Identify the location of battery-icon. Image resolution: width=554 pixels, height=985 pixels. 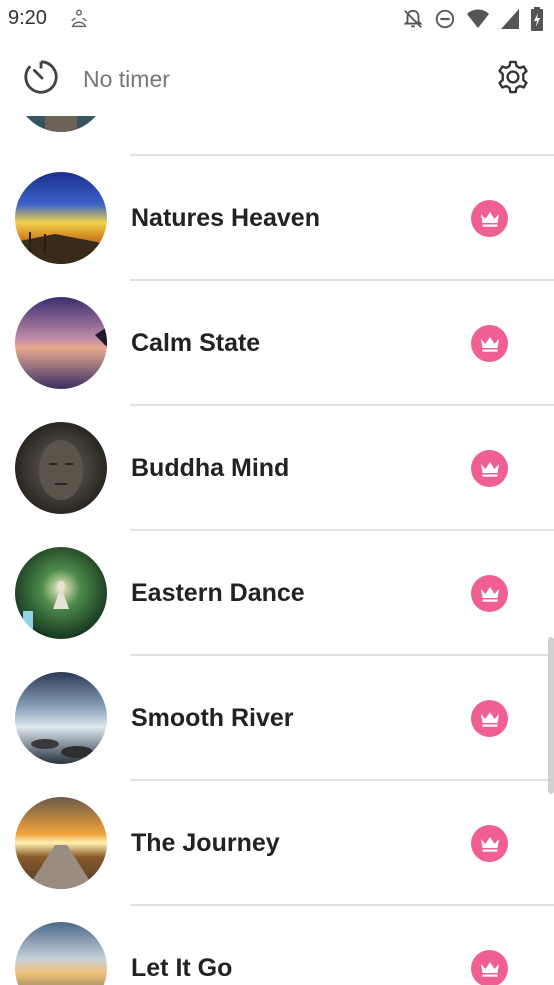
(537, 19).